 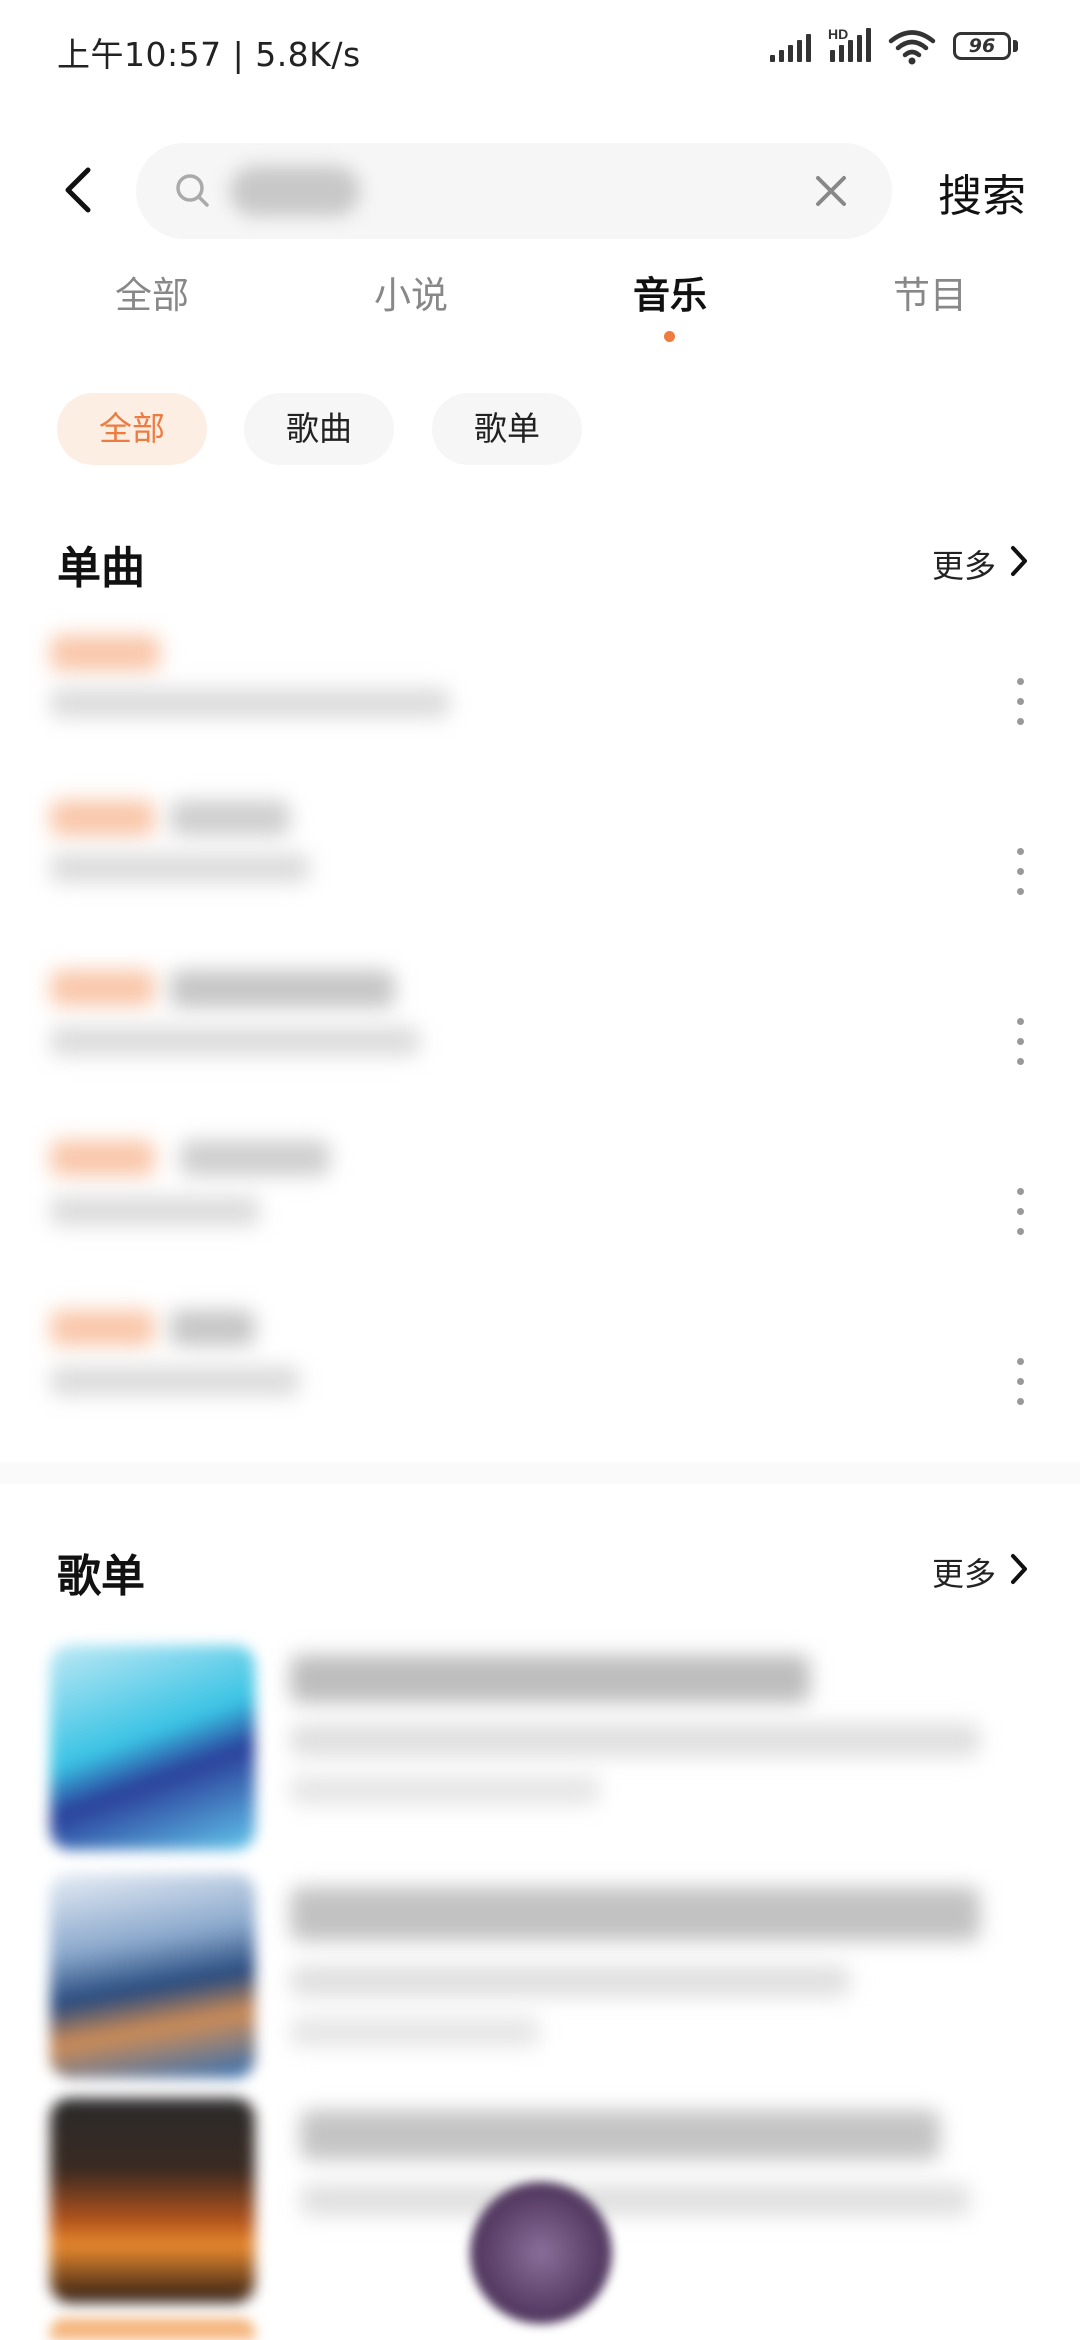 I want to click on section-divider, so click(x=540, y=1473).